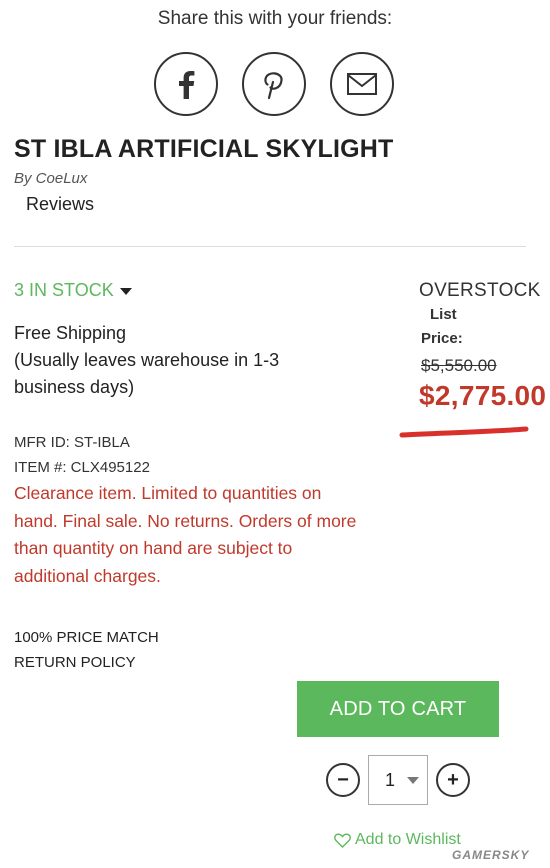  I want to click on email-share-button, so click(362, 84).